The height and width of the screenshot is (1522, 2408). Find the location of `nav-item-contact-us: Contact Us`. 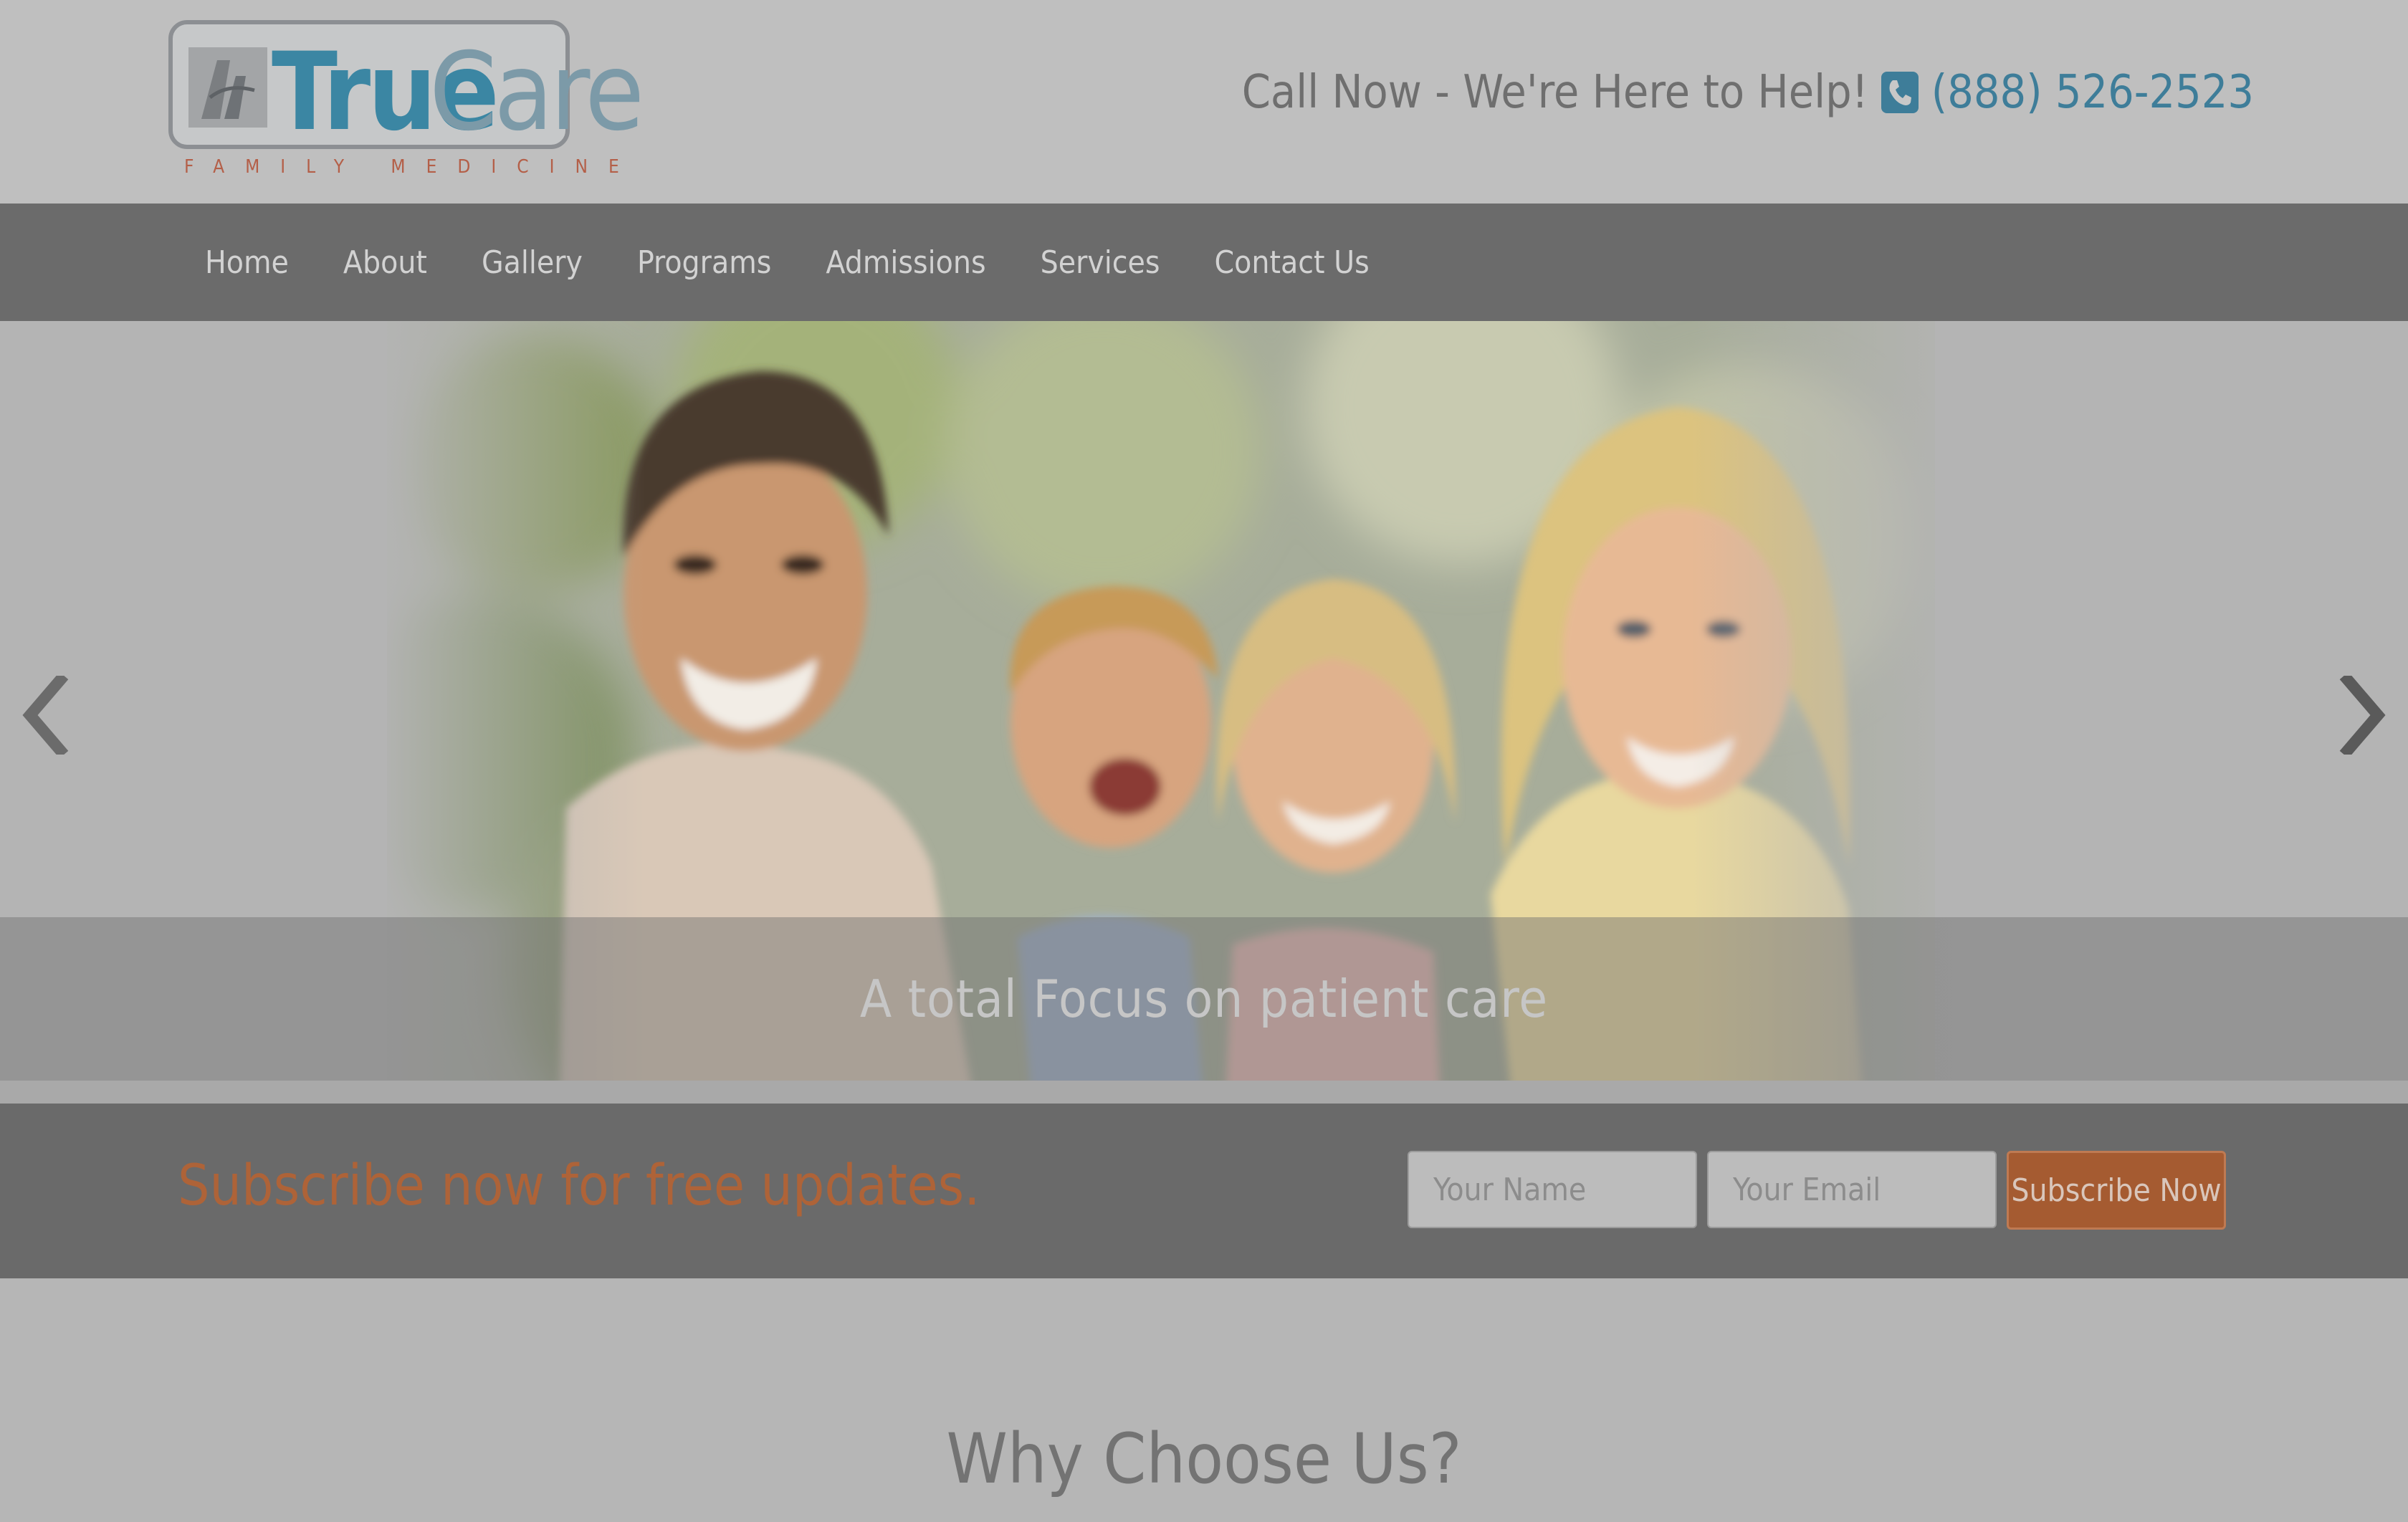

nav-item-contact-us: Contact Us is located at coordinates (1292, 263).